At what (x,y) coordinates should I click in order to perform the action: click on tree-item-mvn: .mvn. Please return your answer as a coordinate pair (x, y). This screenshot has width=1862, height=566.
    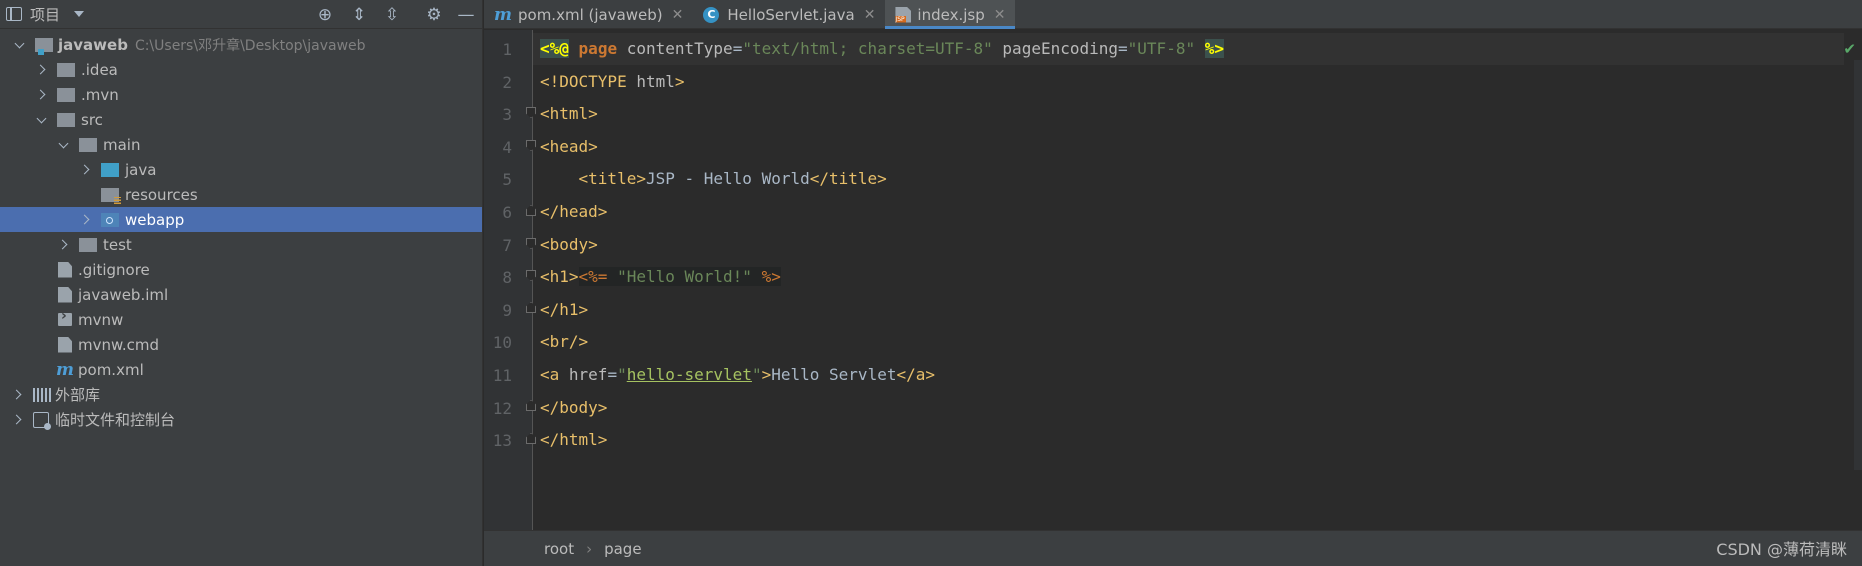
    Looking at the image, I should click on (241, 94).